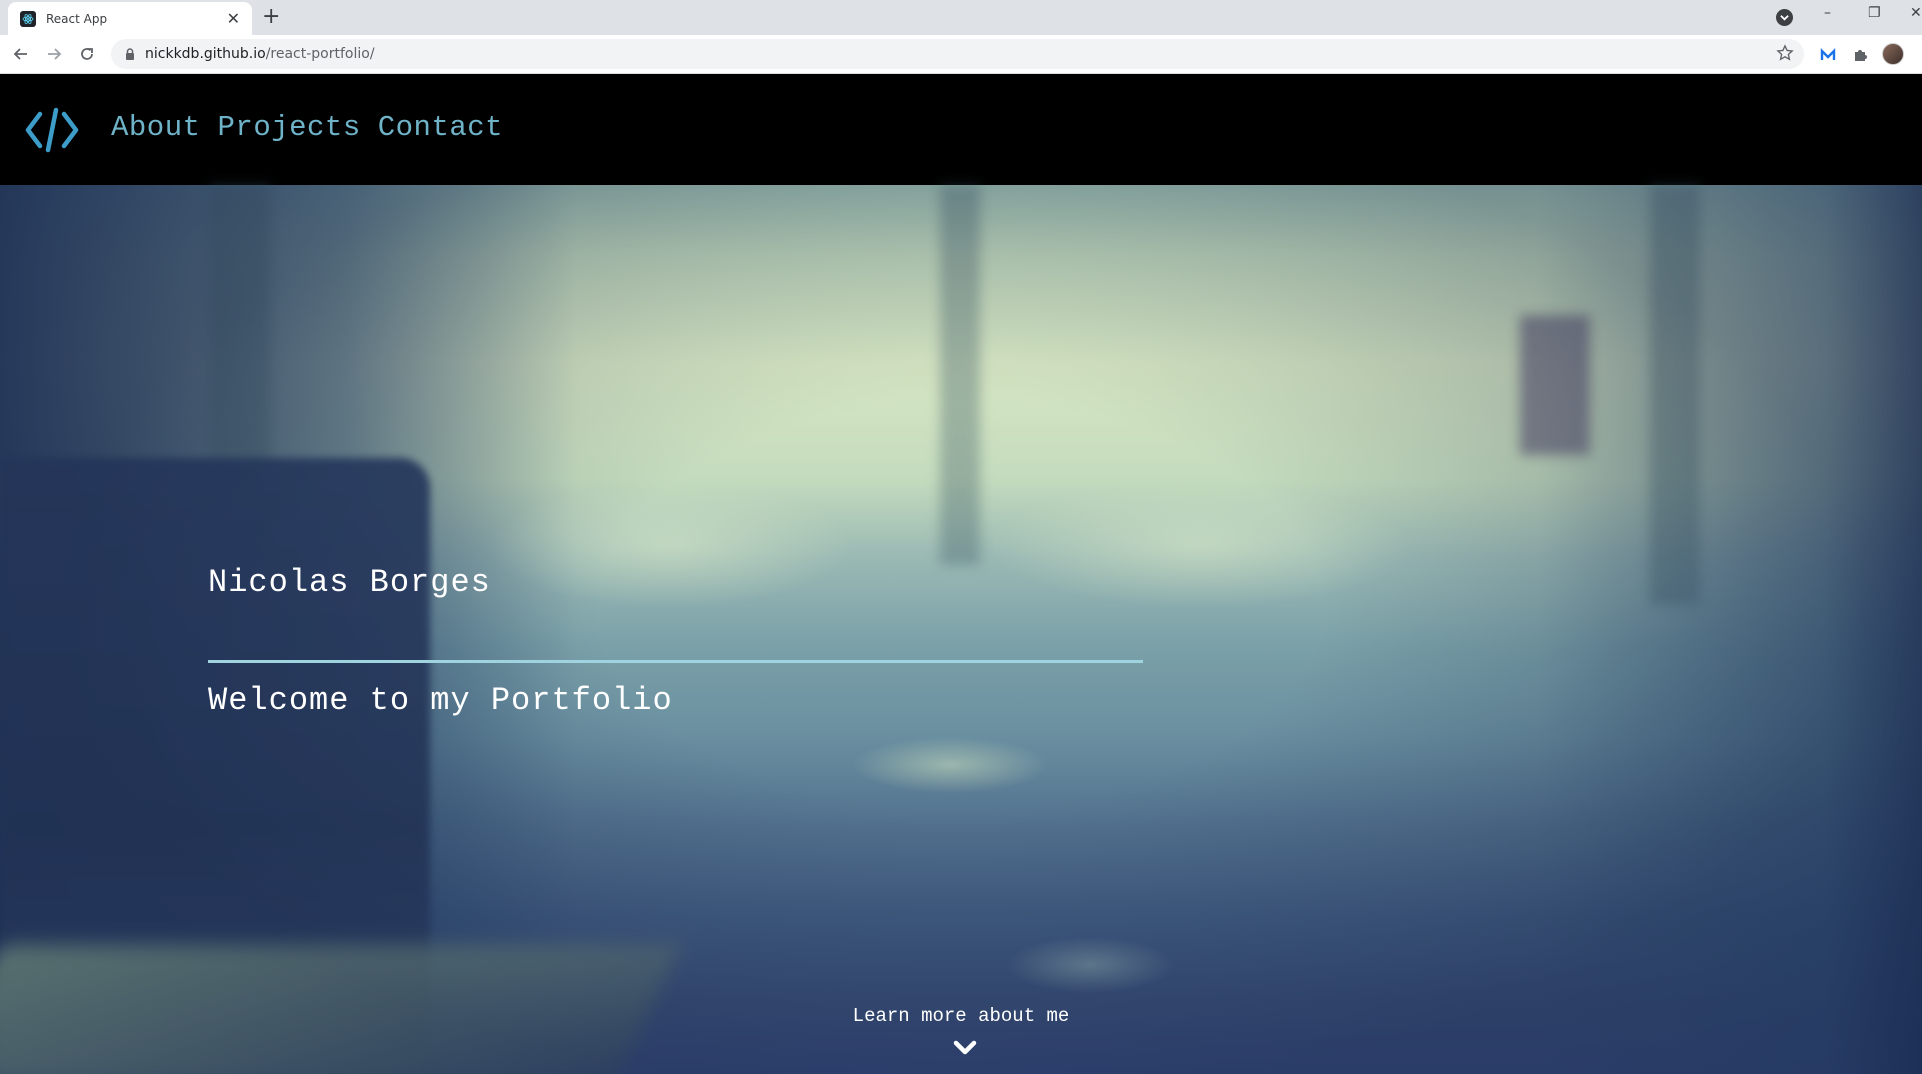  I want to click on close-window-button: ✕, so click(1916, 13).